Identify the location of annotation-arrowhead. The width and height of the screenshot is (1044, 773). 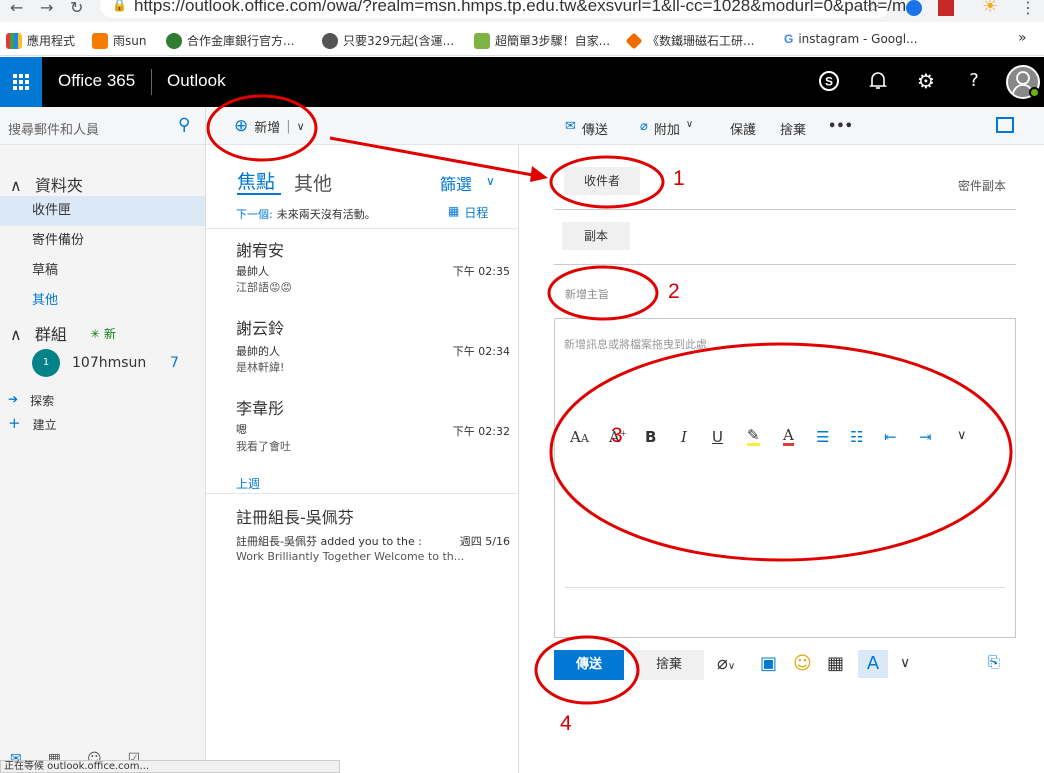
(539, 174).